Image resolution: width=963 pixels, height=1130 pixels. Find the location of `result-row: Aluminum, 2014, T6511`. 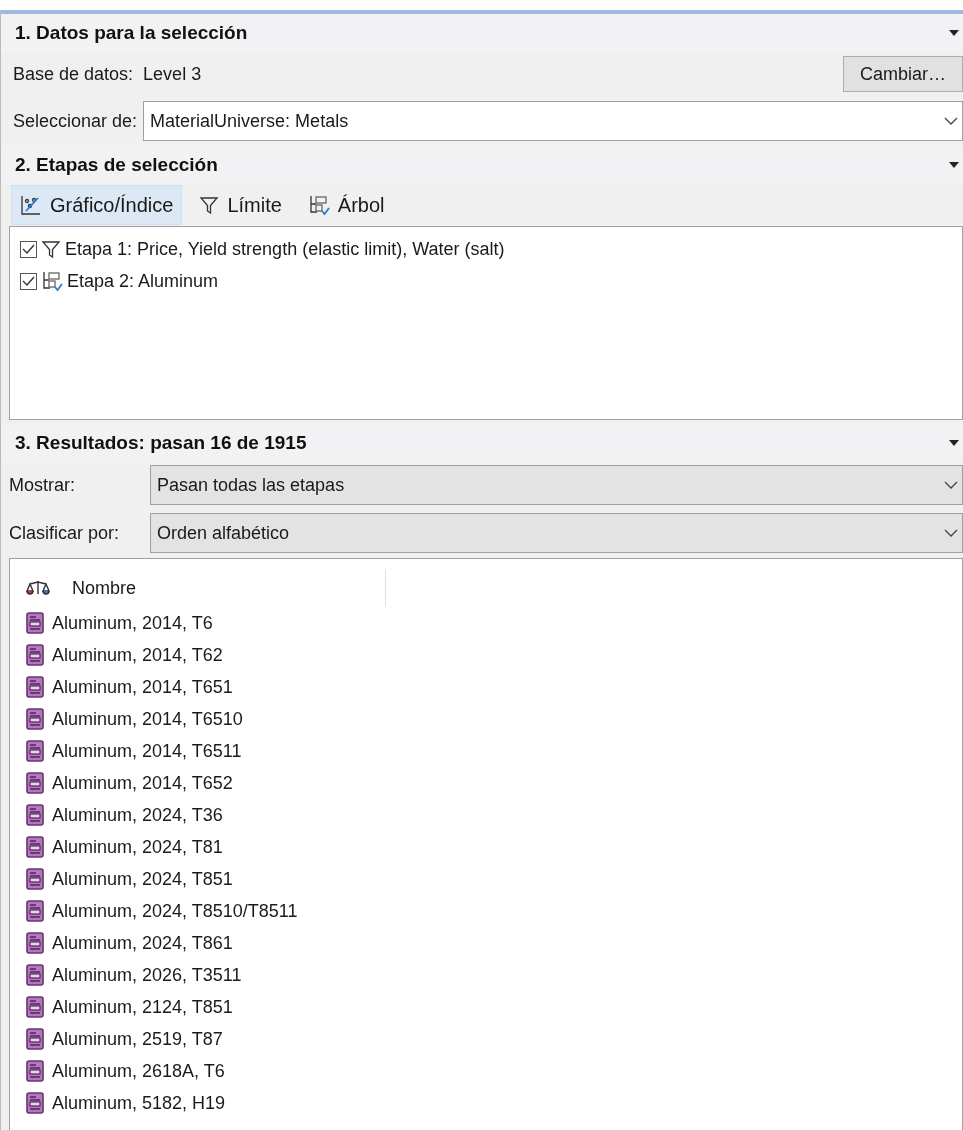

result-row: Aluminum, 2014, T6511 is located at coordinates (486, 751).